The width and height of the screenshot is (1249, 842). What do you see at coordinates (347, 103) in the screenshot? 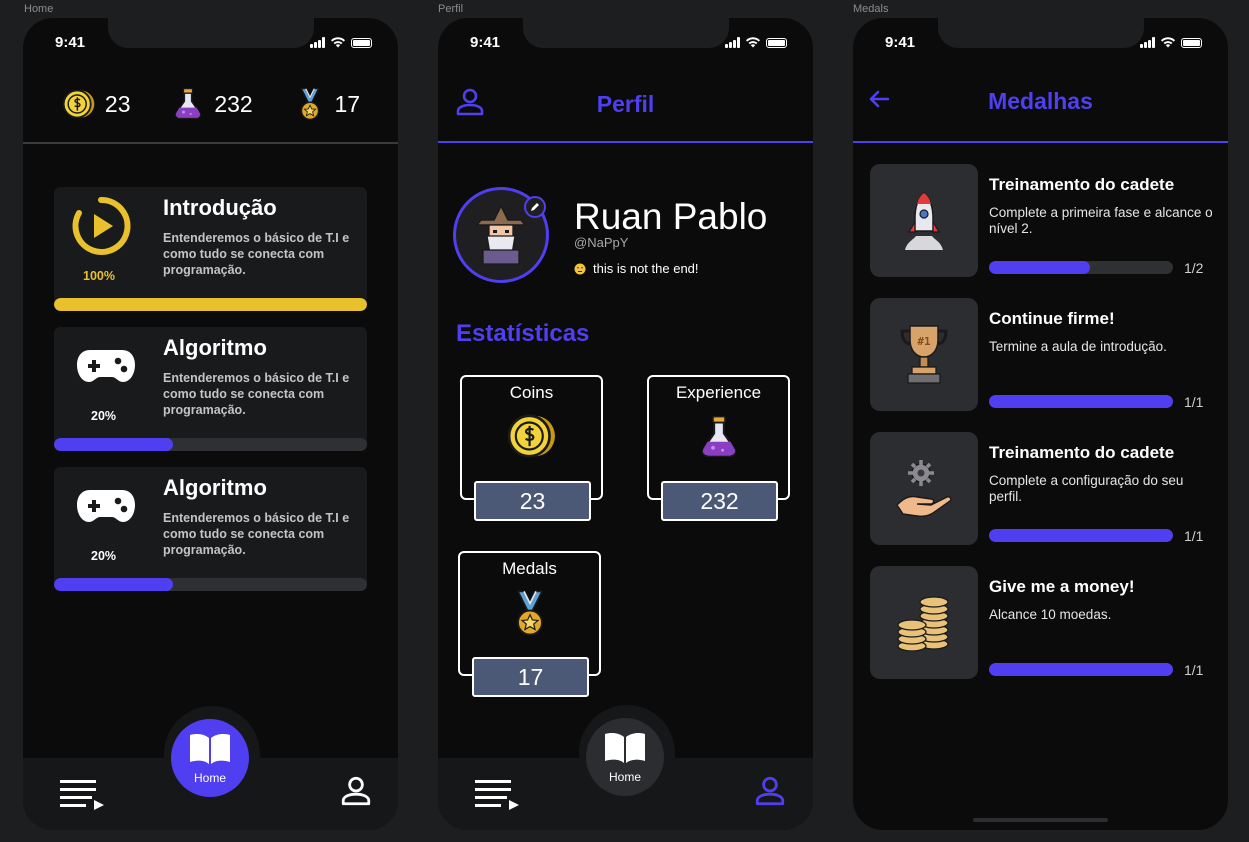
I see `medals-value: 17` at bounding box center [347, 103].